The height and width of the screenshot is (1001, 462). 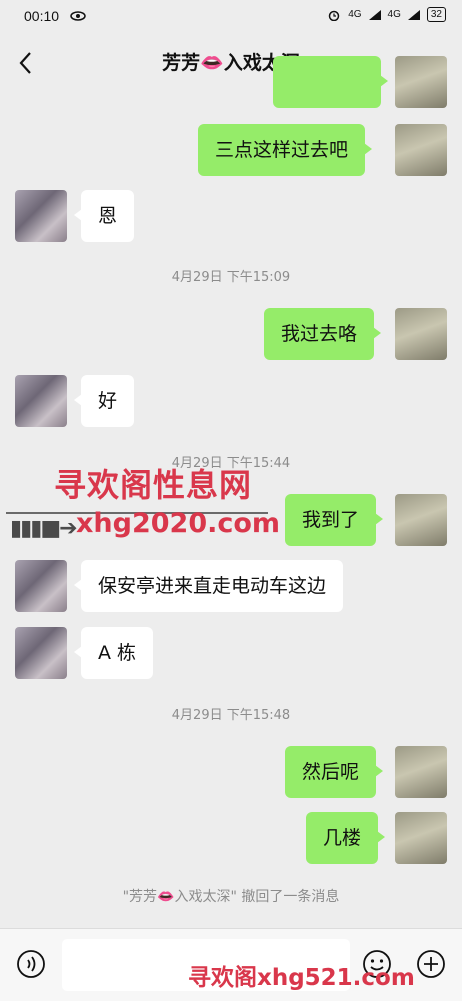 What do you see at coordinates (231, 715) in the screenshot?
I see `timestamp: 4月29日 下午15:48` at bounding box center [231, 715].